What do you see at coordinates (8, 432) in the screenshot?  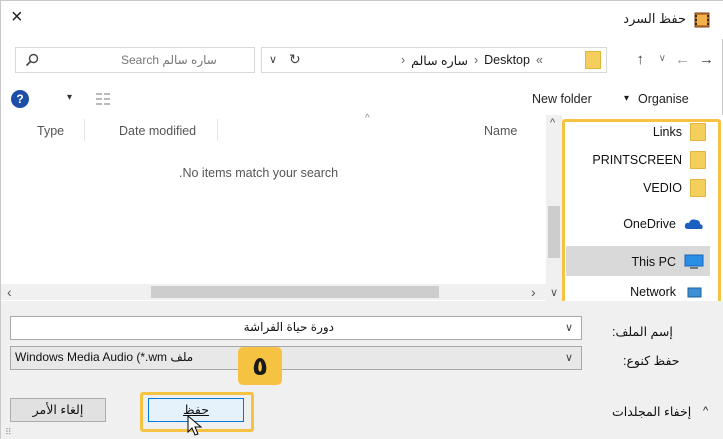 I see `resize-grip-icon: ⠿` at bounding box center [8, 432].